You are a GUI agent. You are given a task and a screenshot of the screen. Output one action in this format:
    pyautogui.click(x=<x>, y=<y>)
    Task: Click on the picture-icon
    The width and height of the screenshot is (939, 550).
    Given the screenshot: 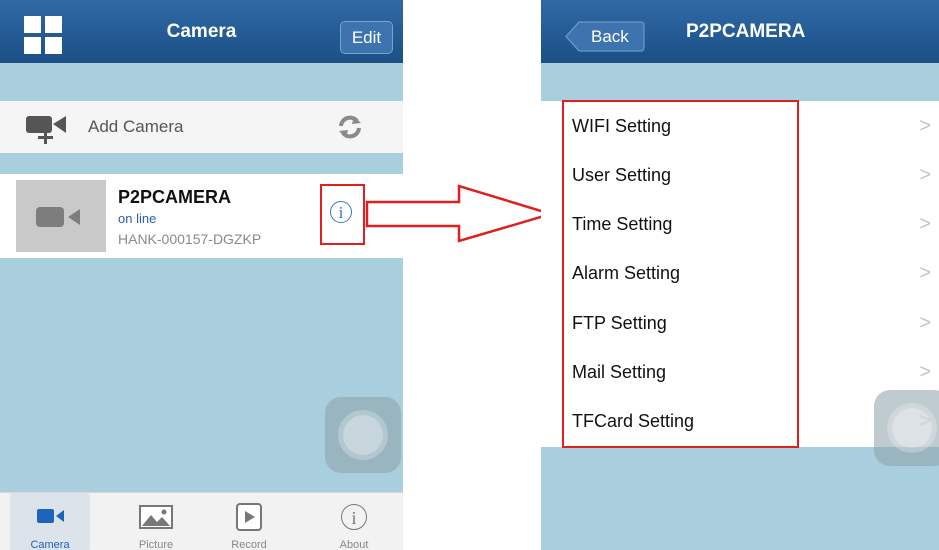 What is the action you would take?
    pyautogui.click(x=156, y=517)
    